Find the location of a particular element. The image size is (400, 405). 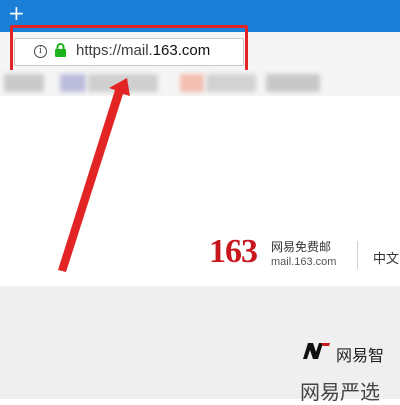

logo-163: 163 is located at coordinates (233, 252).